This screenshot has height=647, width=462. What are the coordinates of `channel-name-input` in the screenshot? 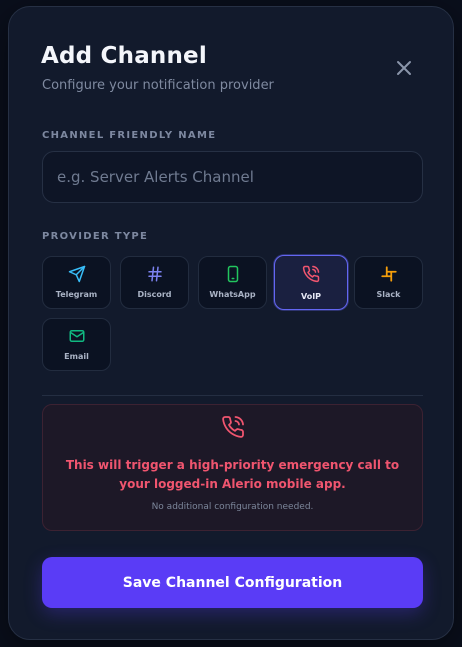 It's located at (232, 177).